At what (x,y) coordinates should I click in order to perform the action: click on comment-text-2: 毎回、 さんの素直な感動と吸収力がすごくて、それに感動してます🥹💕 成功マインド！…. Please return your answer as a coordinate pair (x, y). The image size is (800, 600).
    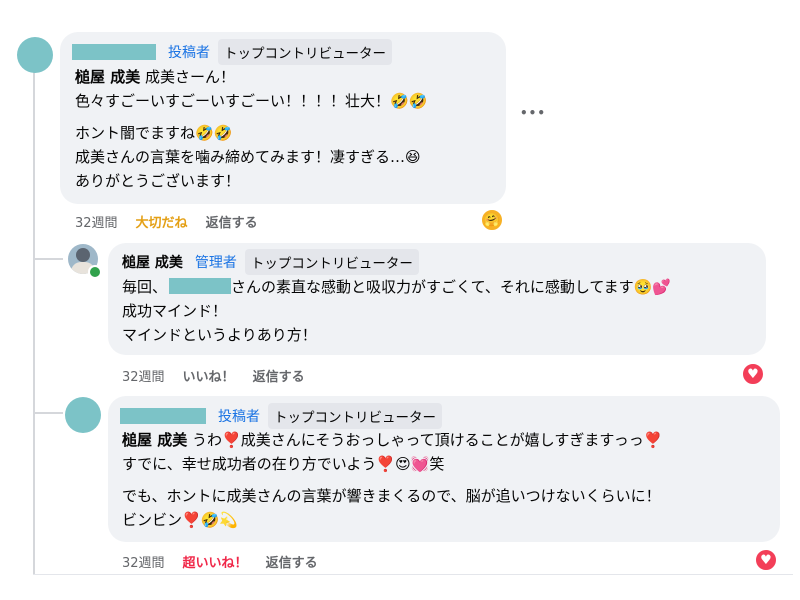
    Looking at the image, I should click on (396, 311).